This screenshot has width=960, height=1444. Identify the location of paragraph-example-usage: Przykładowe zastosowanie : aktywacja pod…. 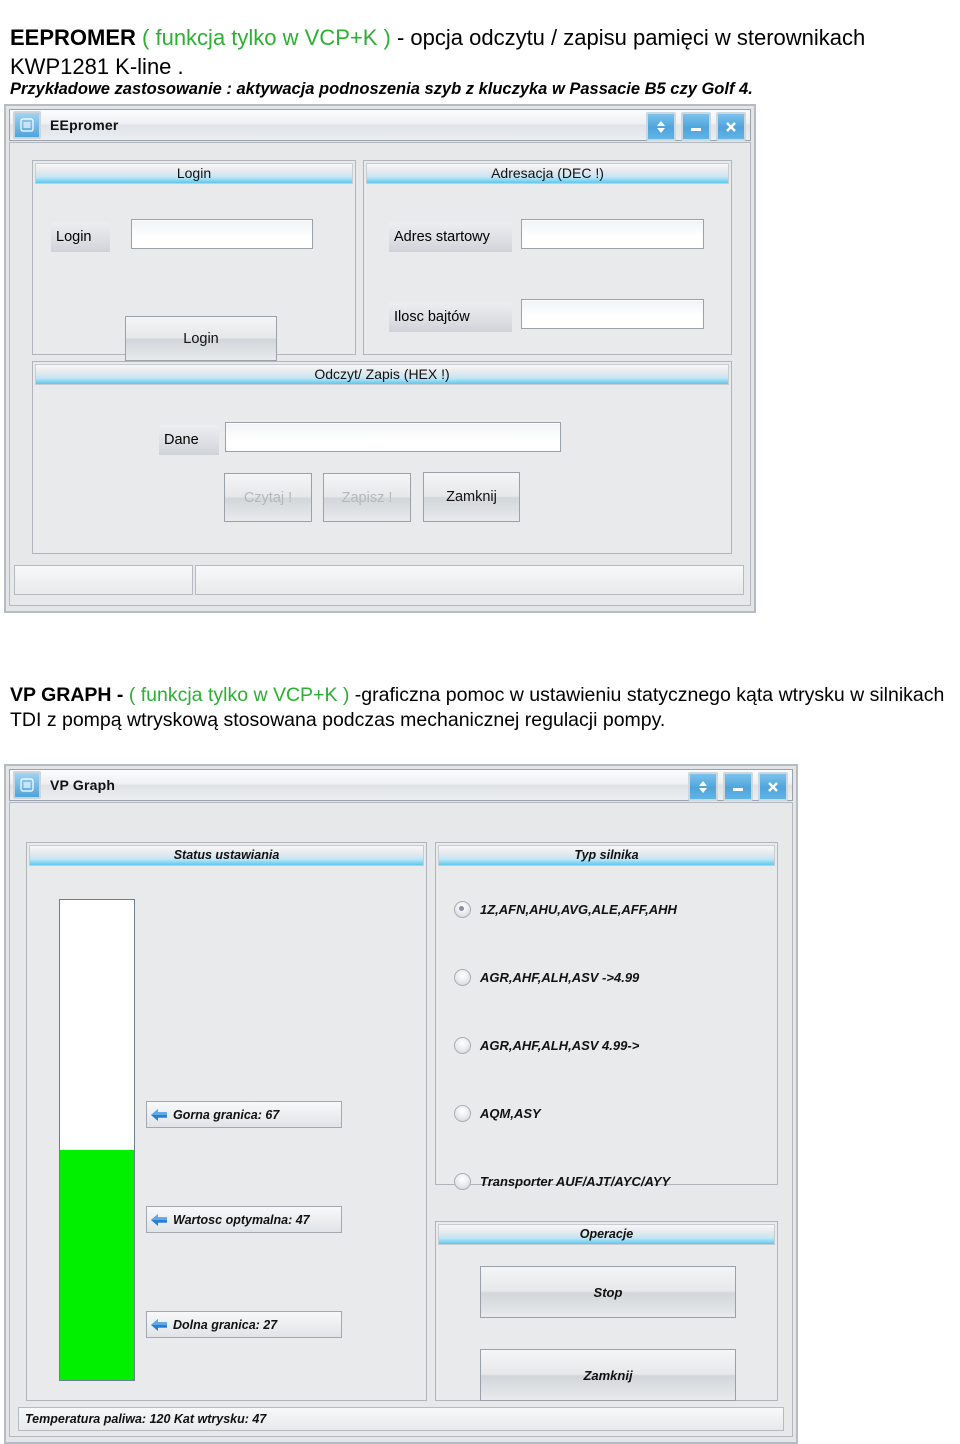
(381, 88).